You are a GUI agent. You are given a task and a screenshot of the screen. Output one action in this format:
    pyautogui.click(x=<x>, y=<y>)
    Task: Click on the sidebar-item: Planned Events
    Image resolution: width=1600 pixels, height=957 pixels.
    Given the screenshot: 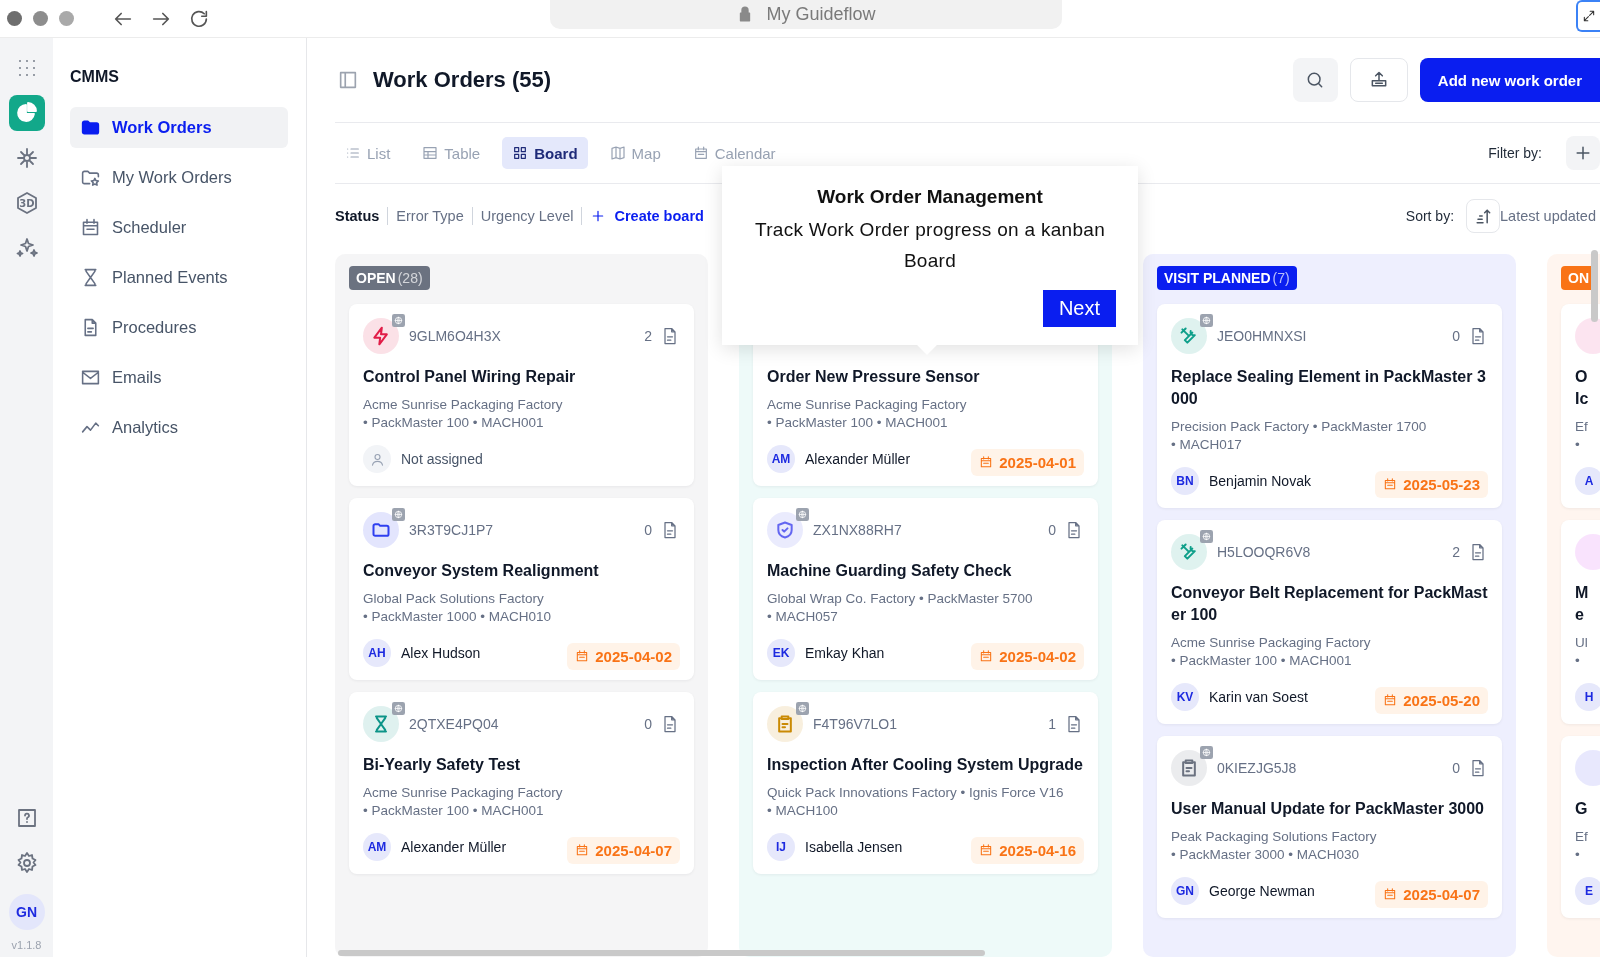 What is the action you would take?
    pyautogui.click(x=179, y=277)
    